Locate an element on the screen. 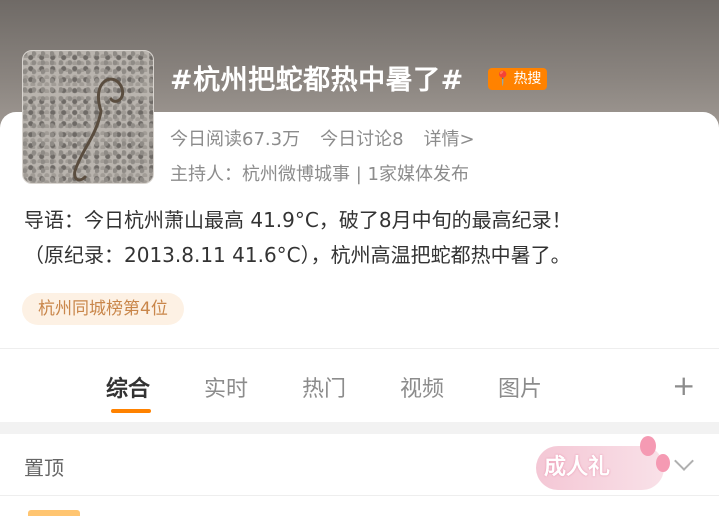  location-pin-icon: 📍 is located at coordinates (503, 79).